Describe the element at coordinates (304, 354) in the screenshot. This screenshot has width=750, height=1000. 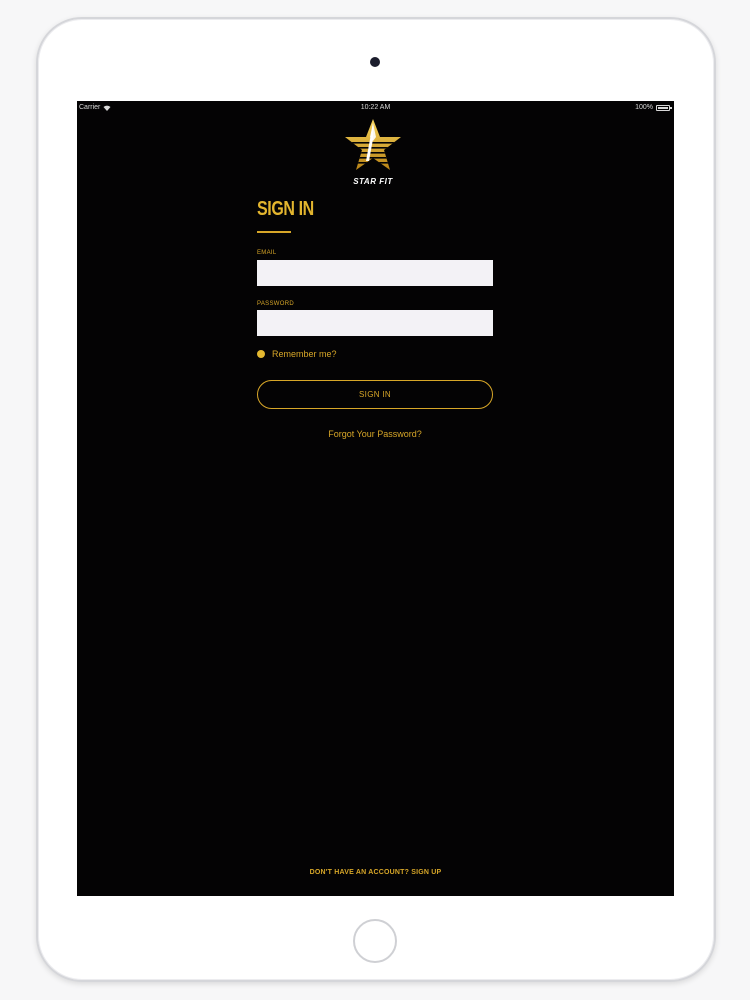
I see `remember-me-label: Remember me?` at that location.